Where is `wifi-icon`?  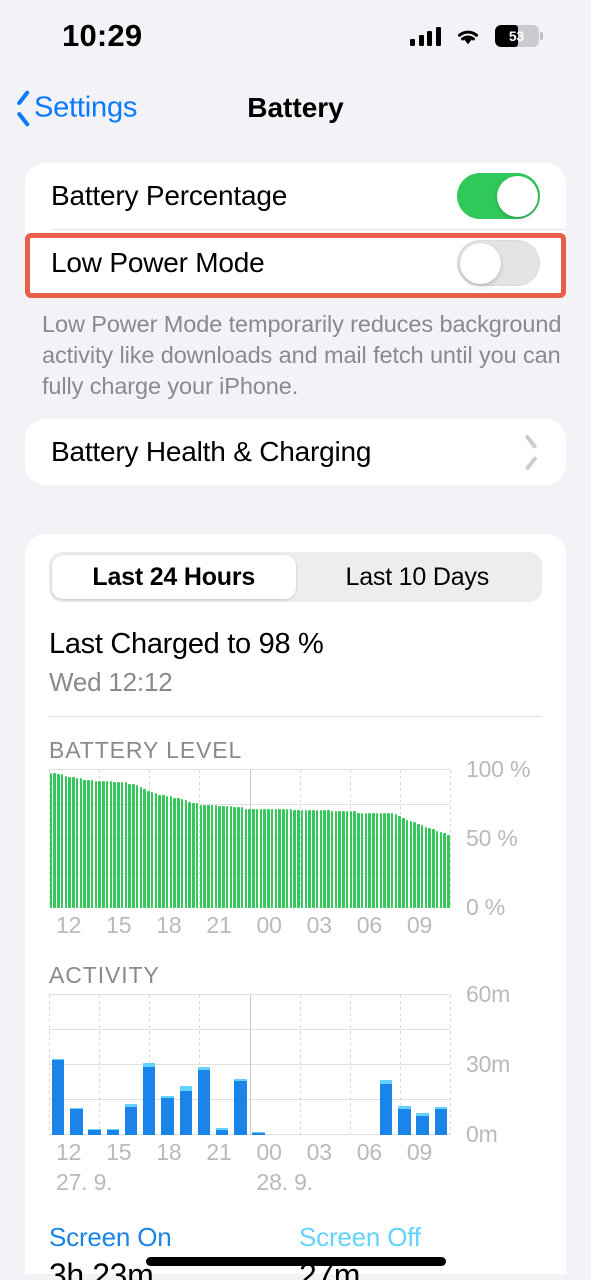 wifi-icon is located at coordinates (468, 36).